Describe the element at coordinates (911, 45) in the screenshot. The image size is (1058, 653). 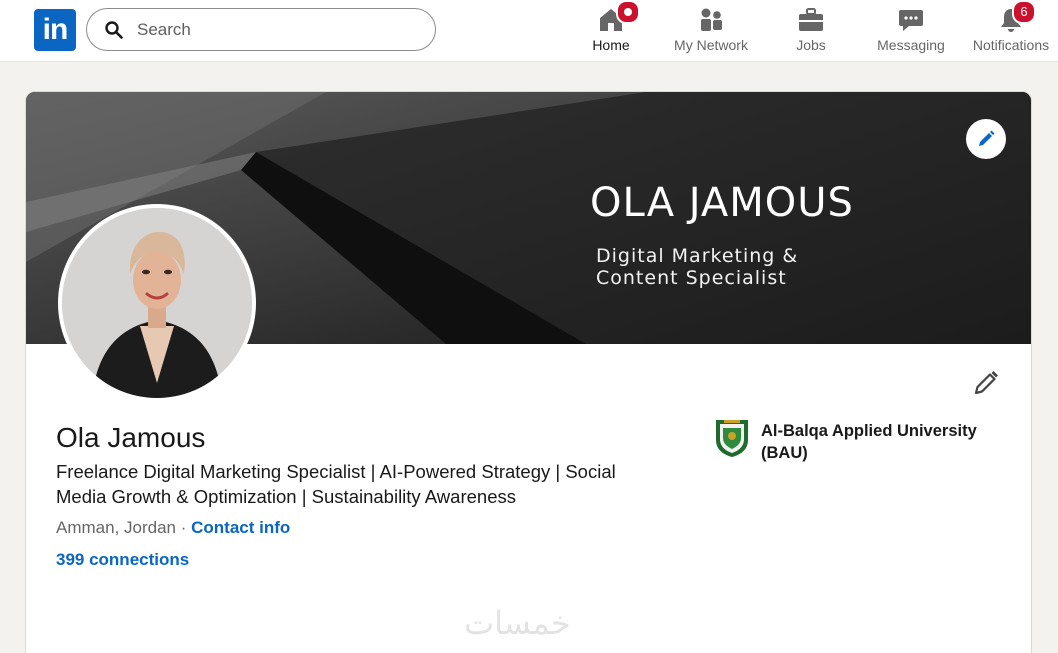
I see `nav-messaging-label: Messaging` at that location.